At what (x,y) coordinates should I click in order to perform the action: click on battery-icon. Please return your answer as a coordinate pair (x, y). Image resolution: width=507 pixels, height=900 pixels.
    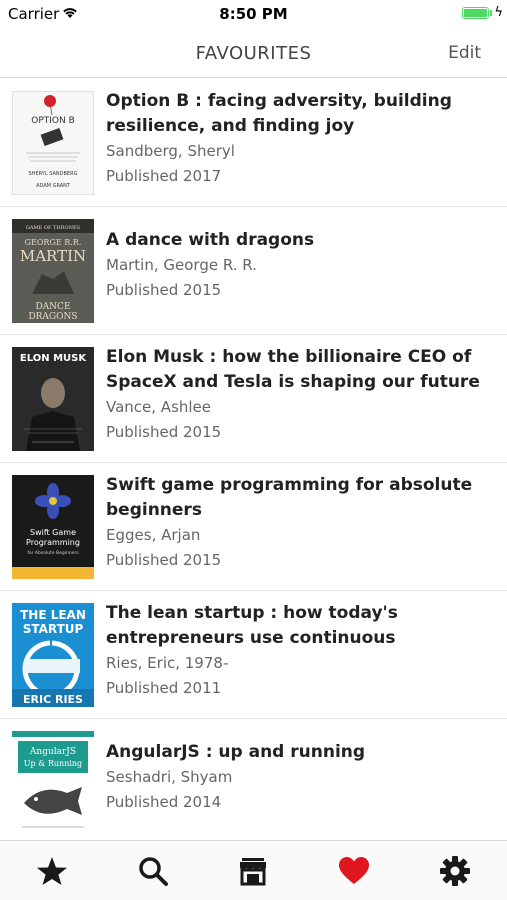
    Looking at the image, I should click on (475, 13).